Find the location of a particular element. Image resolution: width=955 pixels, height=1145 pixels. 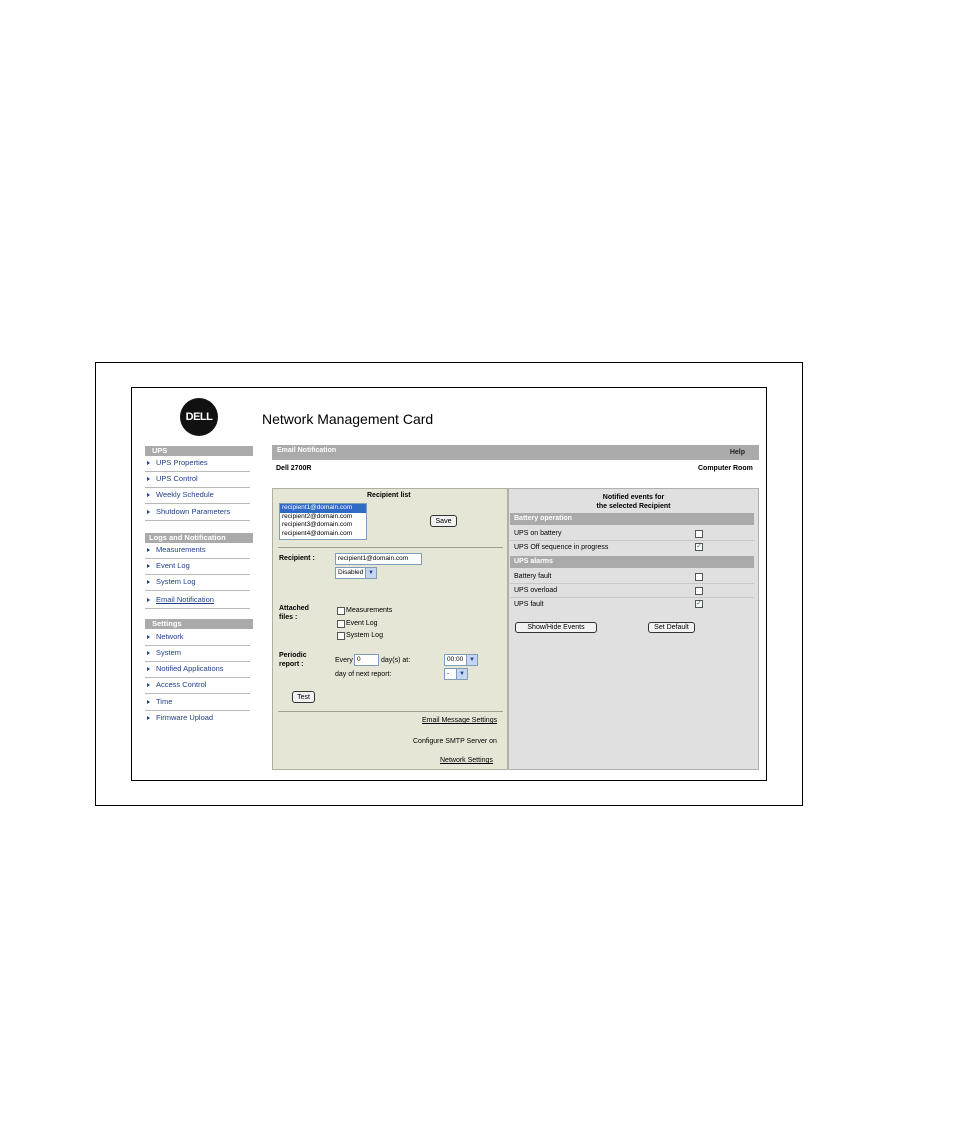

sidebar-header-settings: Settings is located at coordinates (199, 624).